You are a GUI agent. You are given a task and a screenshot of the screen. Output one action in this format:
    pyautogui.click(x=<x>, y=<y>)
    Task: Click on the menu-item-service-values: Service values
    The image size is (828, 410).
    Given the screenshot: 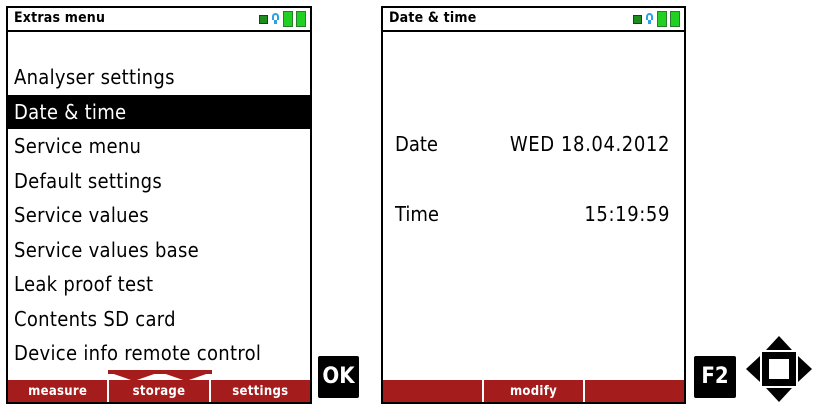 What is the action you would take?
    pyautogui.click(x=159, y=215)
    